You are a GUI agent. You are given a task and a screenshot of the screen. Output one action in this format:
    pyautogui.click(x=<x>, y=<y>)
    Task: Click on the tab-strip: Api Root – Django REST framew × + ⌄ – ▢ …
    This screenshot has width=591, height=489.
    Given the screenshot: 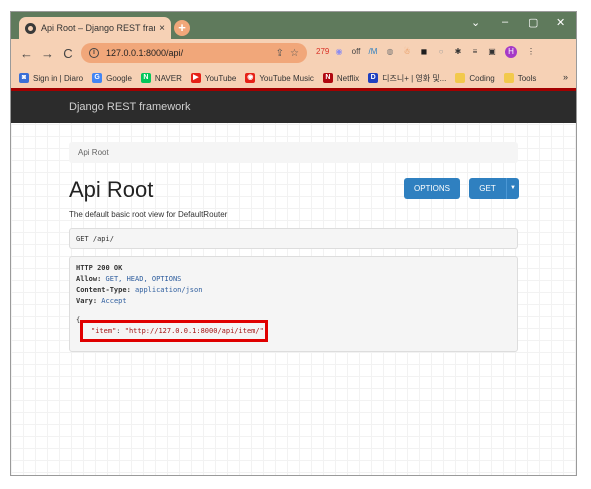 What is the action you would take?
    pyautogui.click(x=293, y=25)
    